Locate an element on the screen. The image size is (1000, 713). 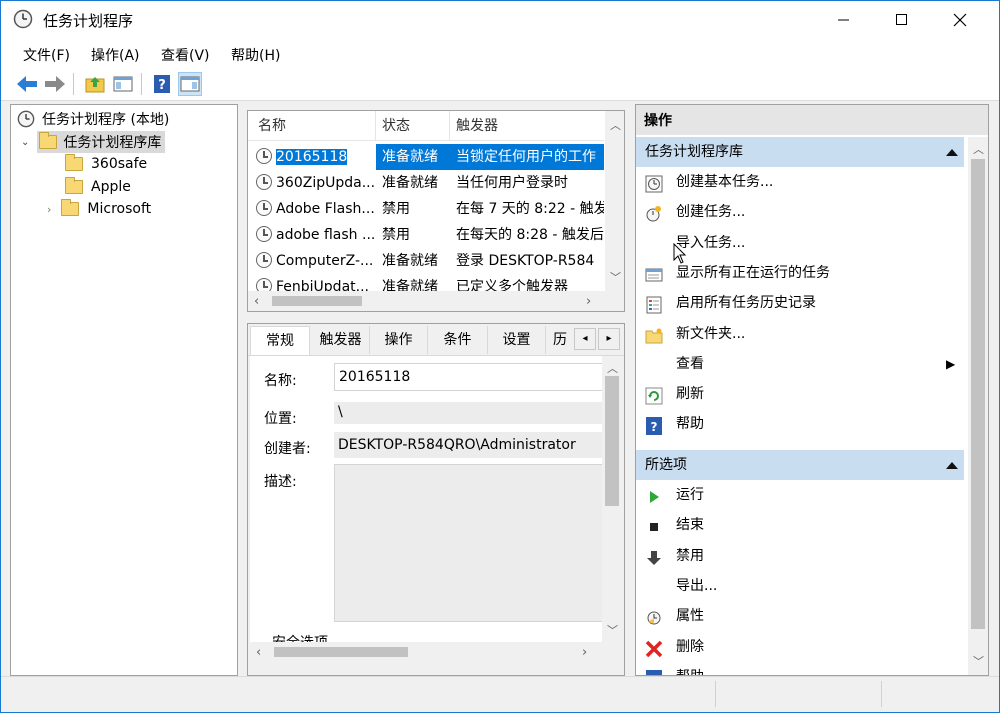
help-toolbar-button: ? is located at coordinates (162, 84).